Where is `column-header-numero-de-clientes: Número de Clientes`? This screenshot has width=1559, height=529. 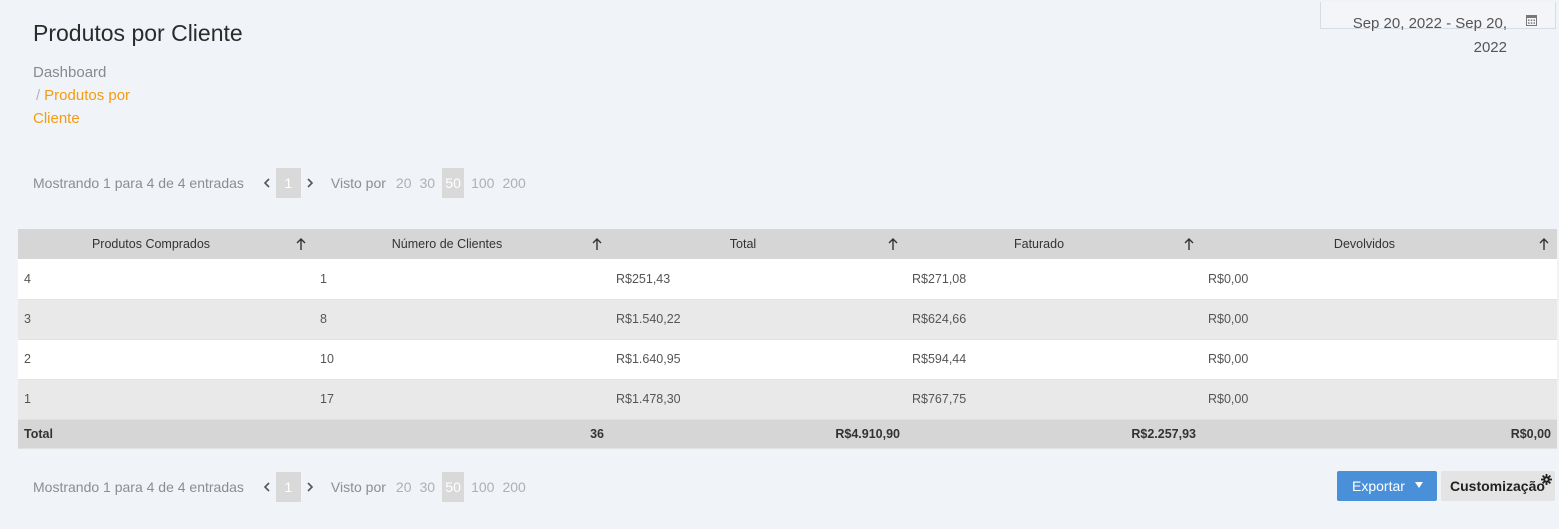 column-header-numero-de-clientes: Número de Clientes is located at coordinates (462, 244).